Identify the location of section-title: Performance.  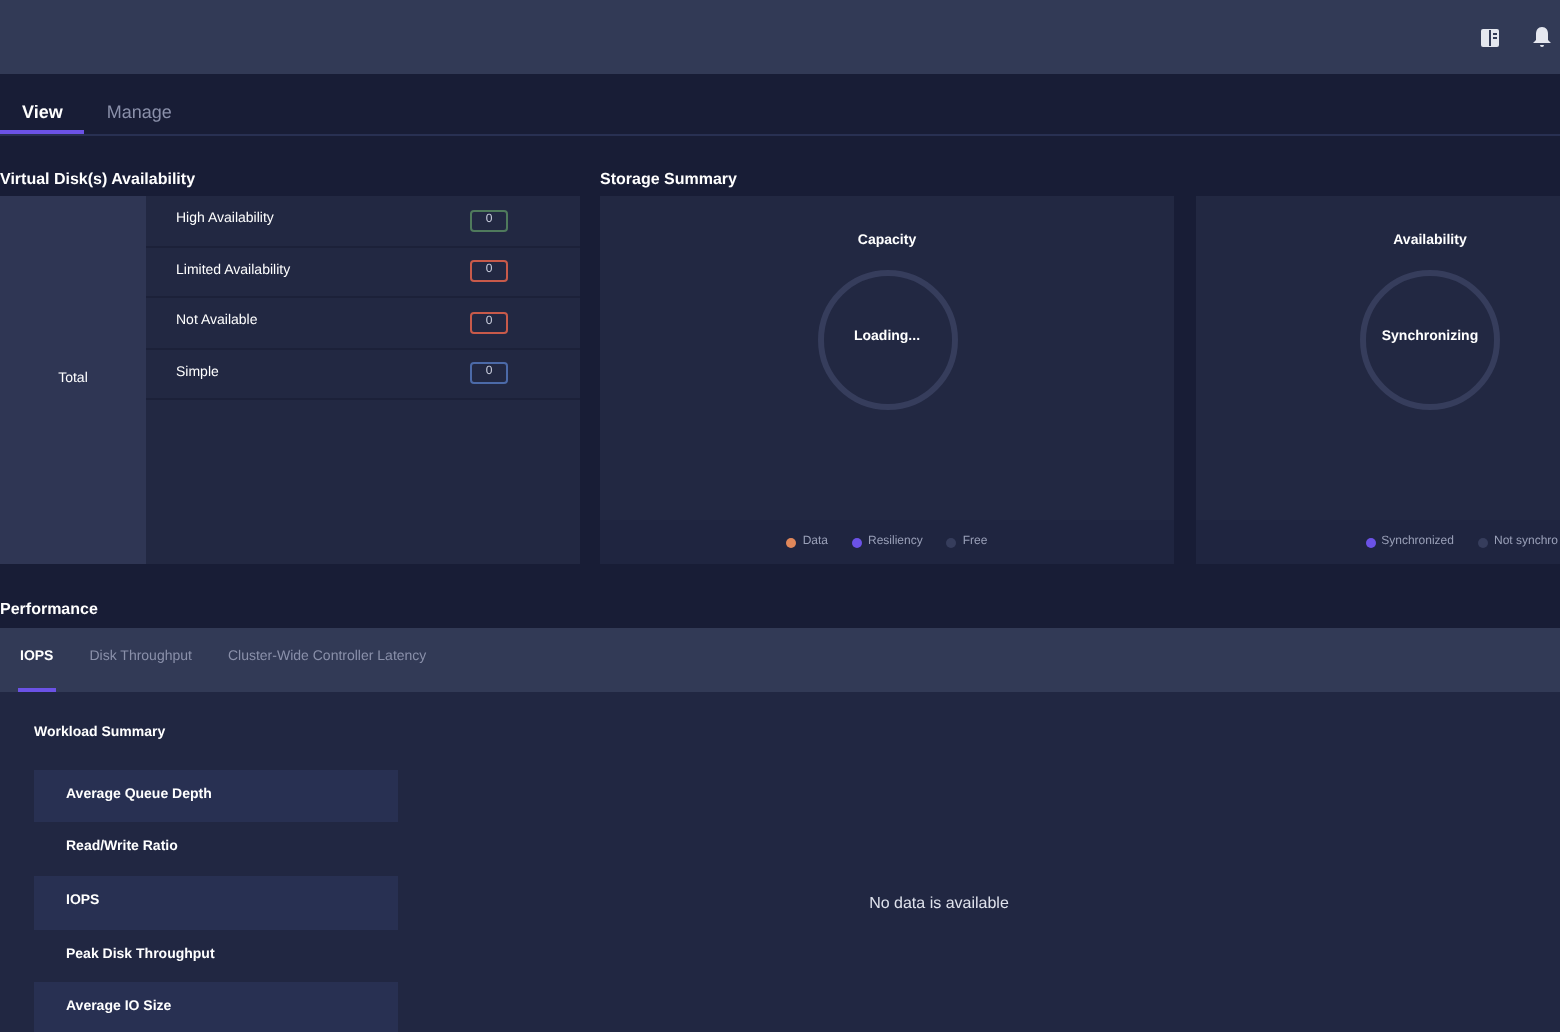
(50, 610).